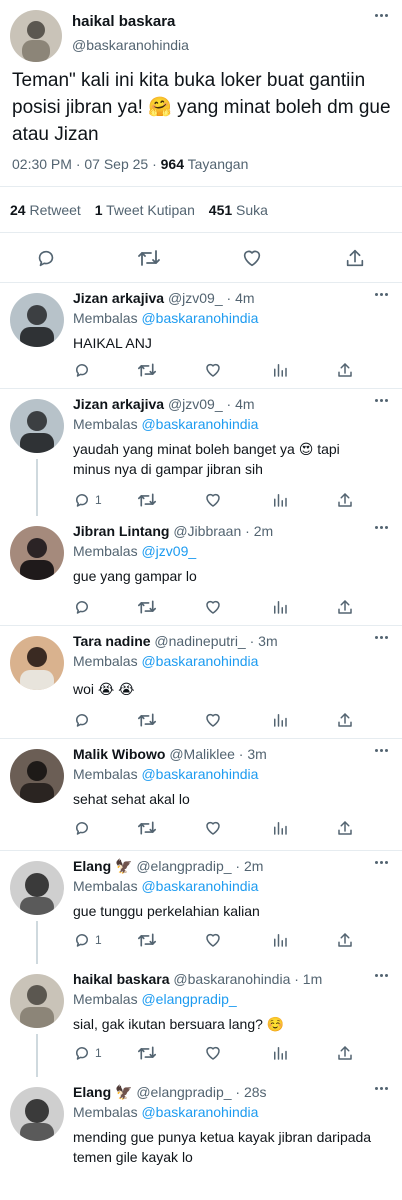  I want to click on likes-stat: 451 Suka, so click(238, 210).